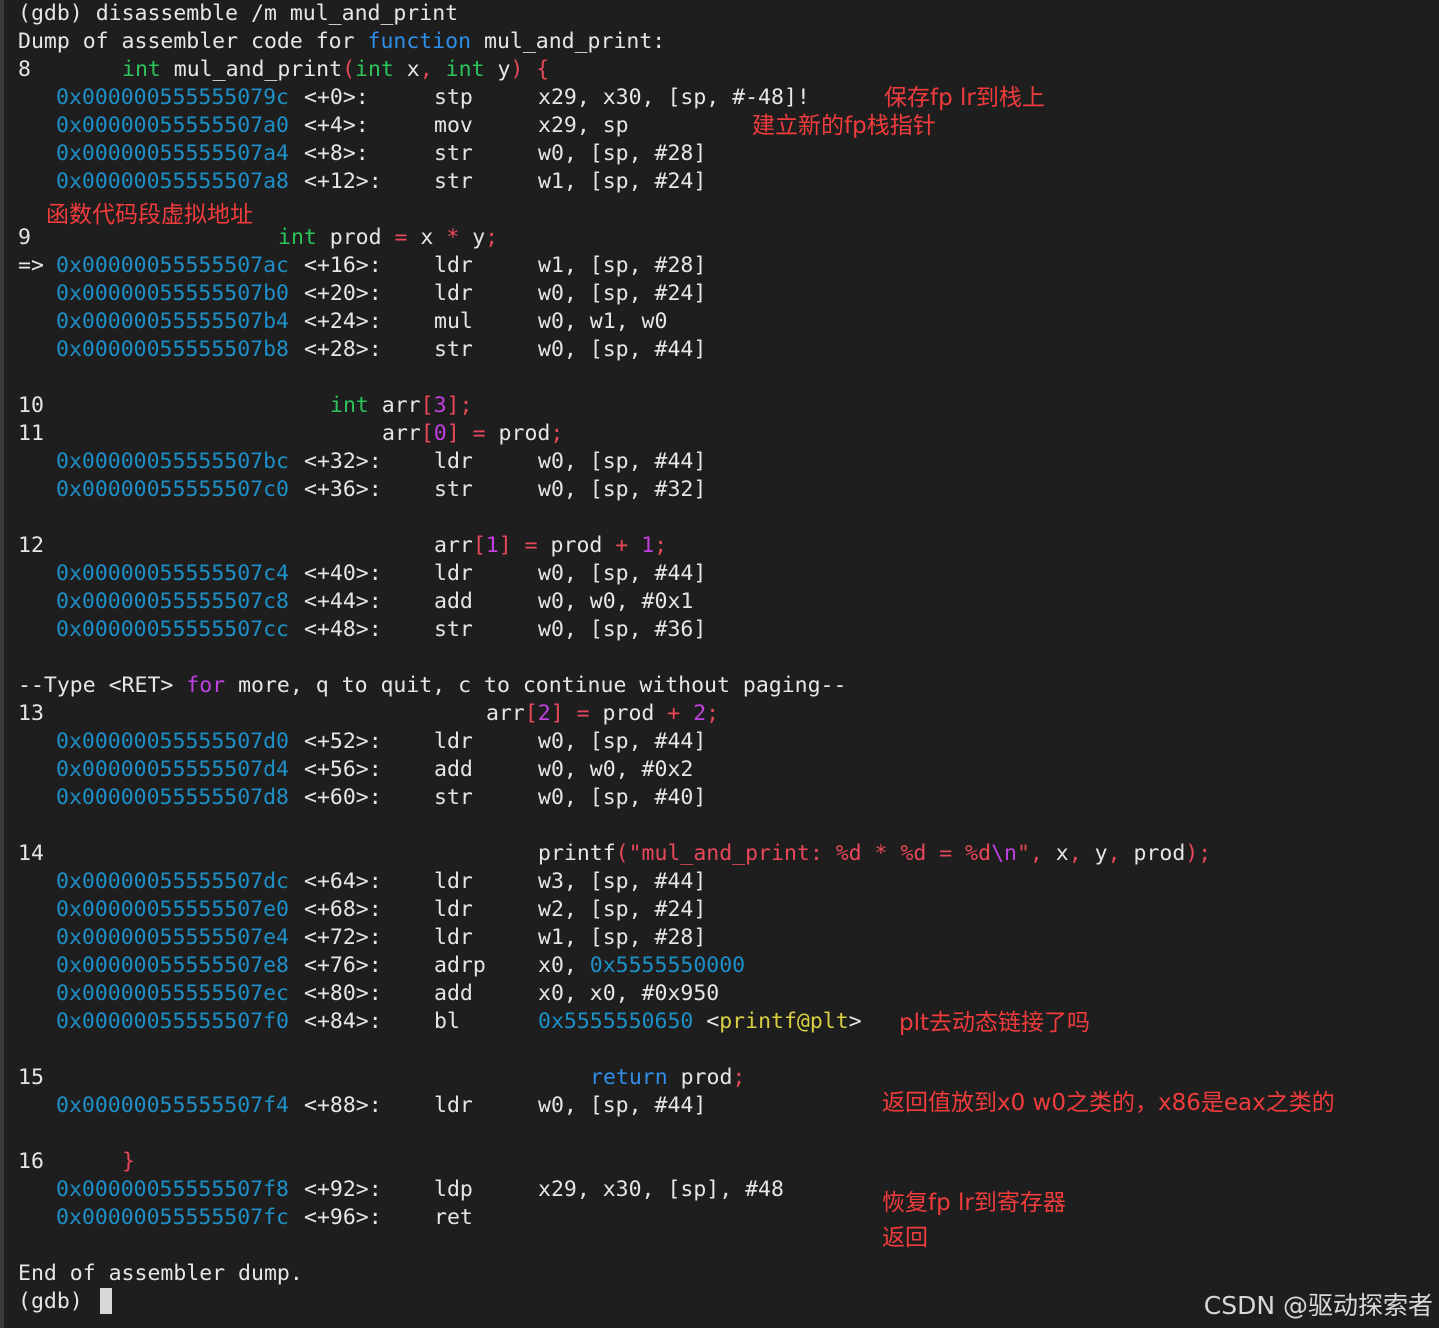  Describe the element at coordinates (172, 97) in the screenshot. I see `asm-address: 0x000000555555079c` at that location.